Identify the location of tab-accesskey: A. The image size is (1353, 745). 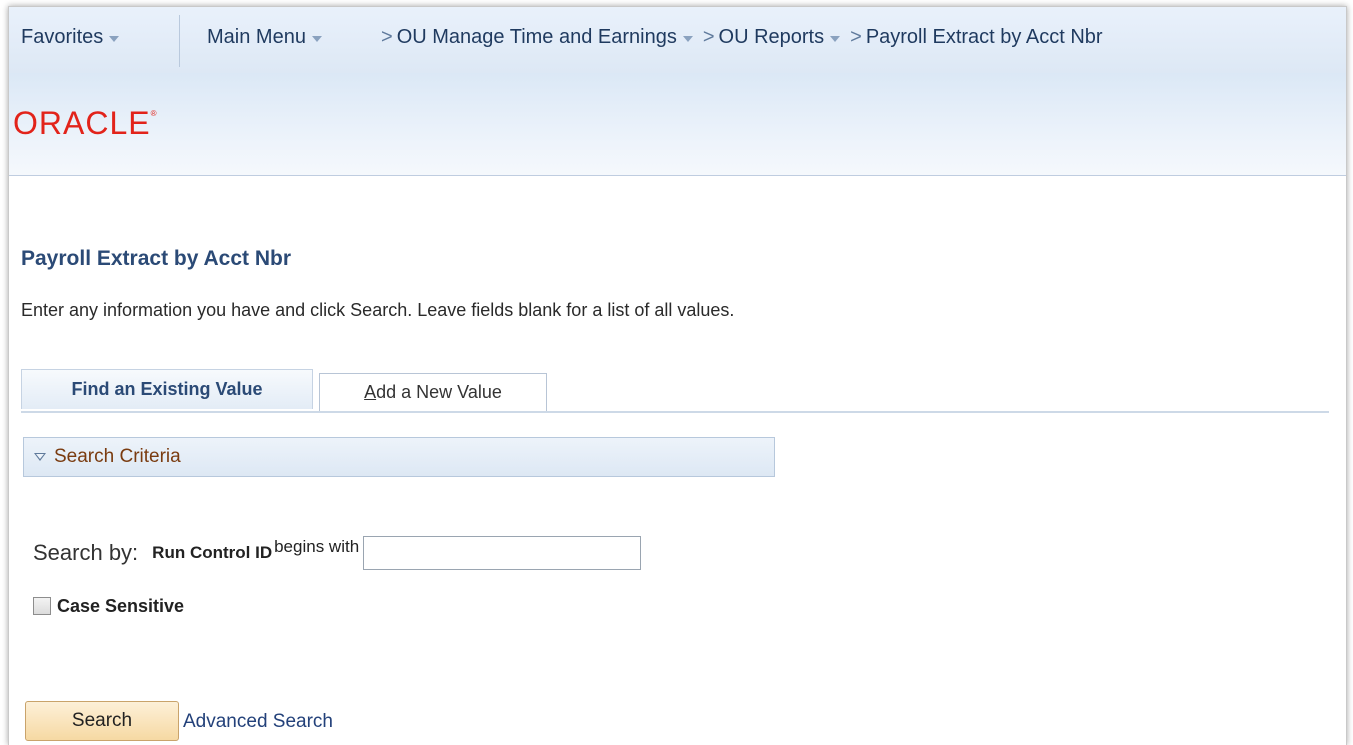
(370, 392).